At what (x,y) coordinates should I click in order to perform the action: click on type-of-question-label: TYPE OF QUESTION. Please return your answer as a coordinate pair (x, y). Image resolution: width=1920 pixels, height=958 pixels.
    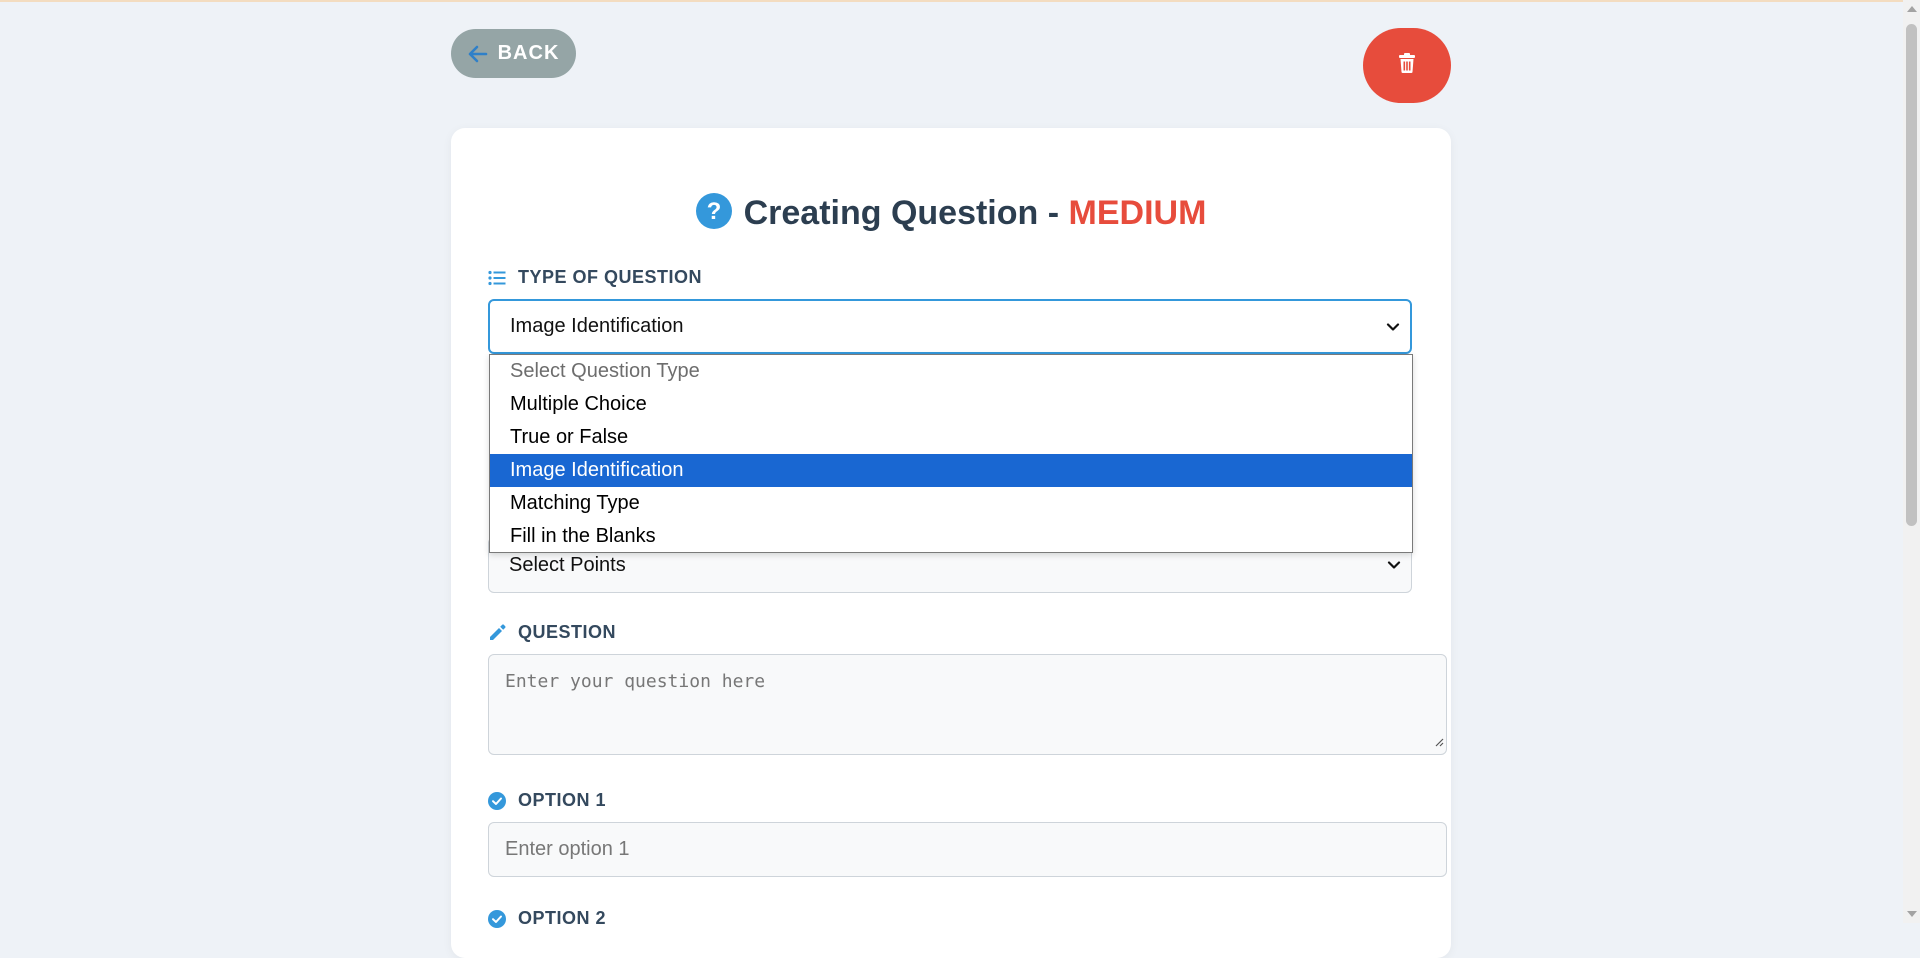
    Looking at the image, I should click on (595, 277).